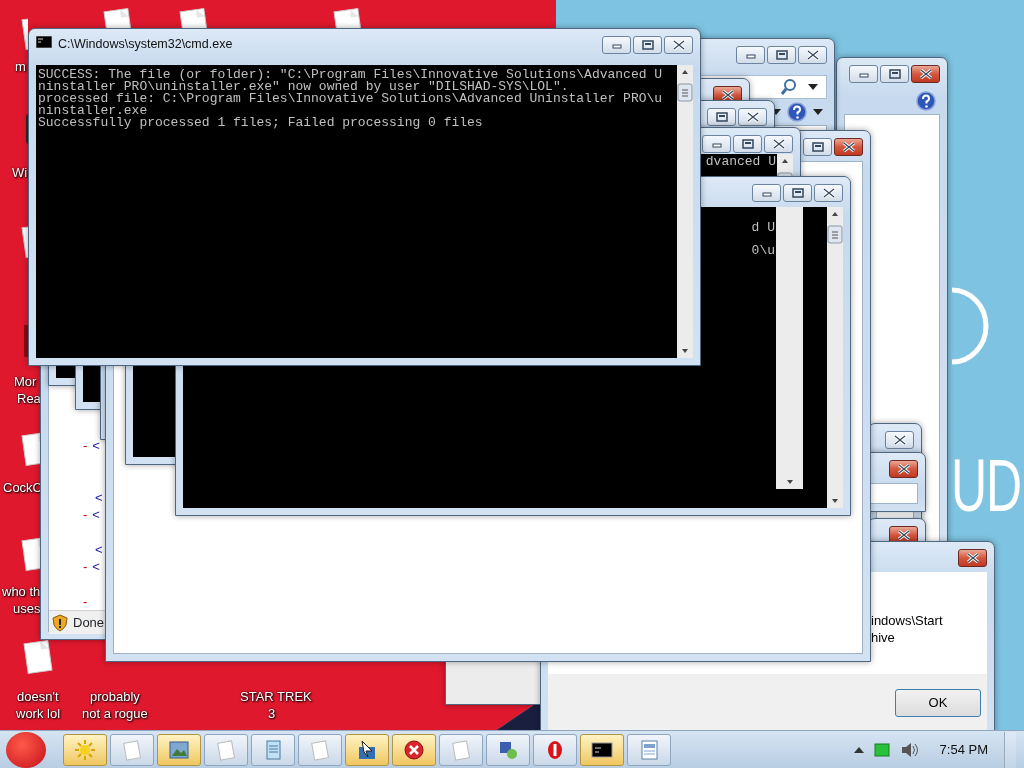 The image size is (1024, 768). What do you see at coordinates (26, 749) in the screenshot?
I see `start-button` at bounding box center [26, 749].